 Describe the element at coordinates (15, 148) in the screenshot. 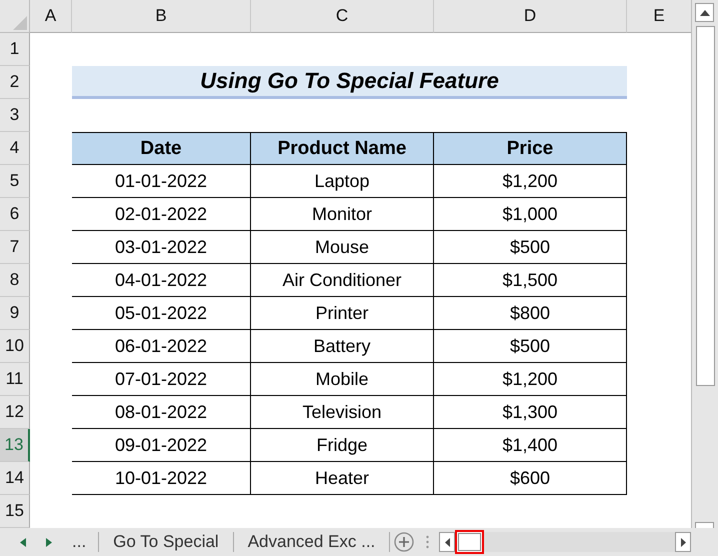

I see `row-header: 4` at that location.